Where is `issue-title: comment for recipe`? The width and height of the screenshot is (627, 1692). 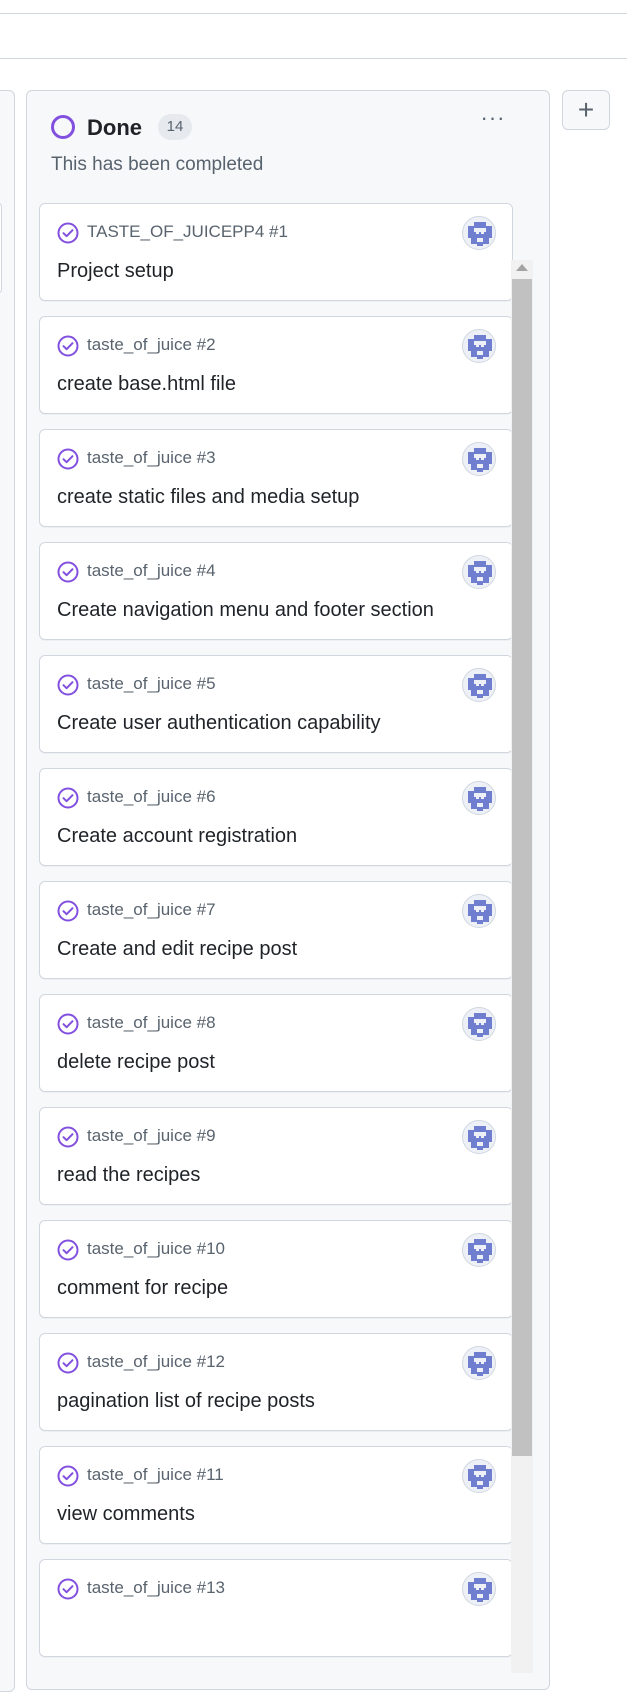 issue-title: comment for recipe is located at coordinates (142, 1288).